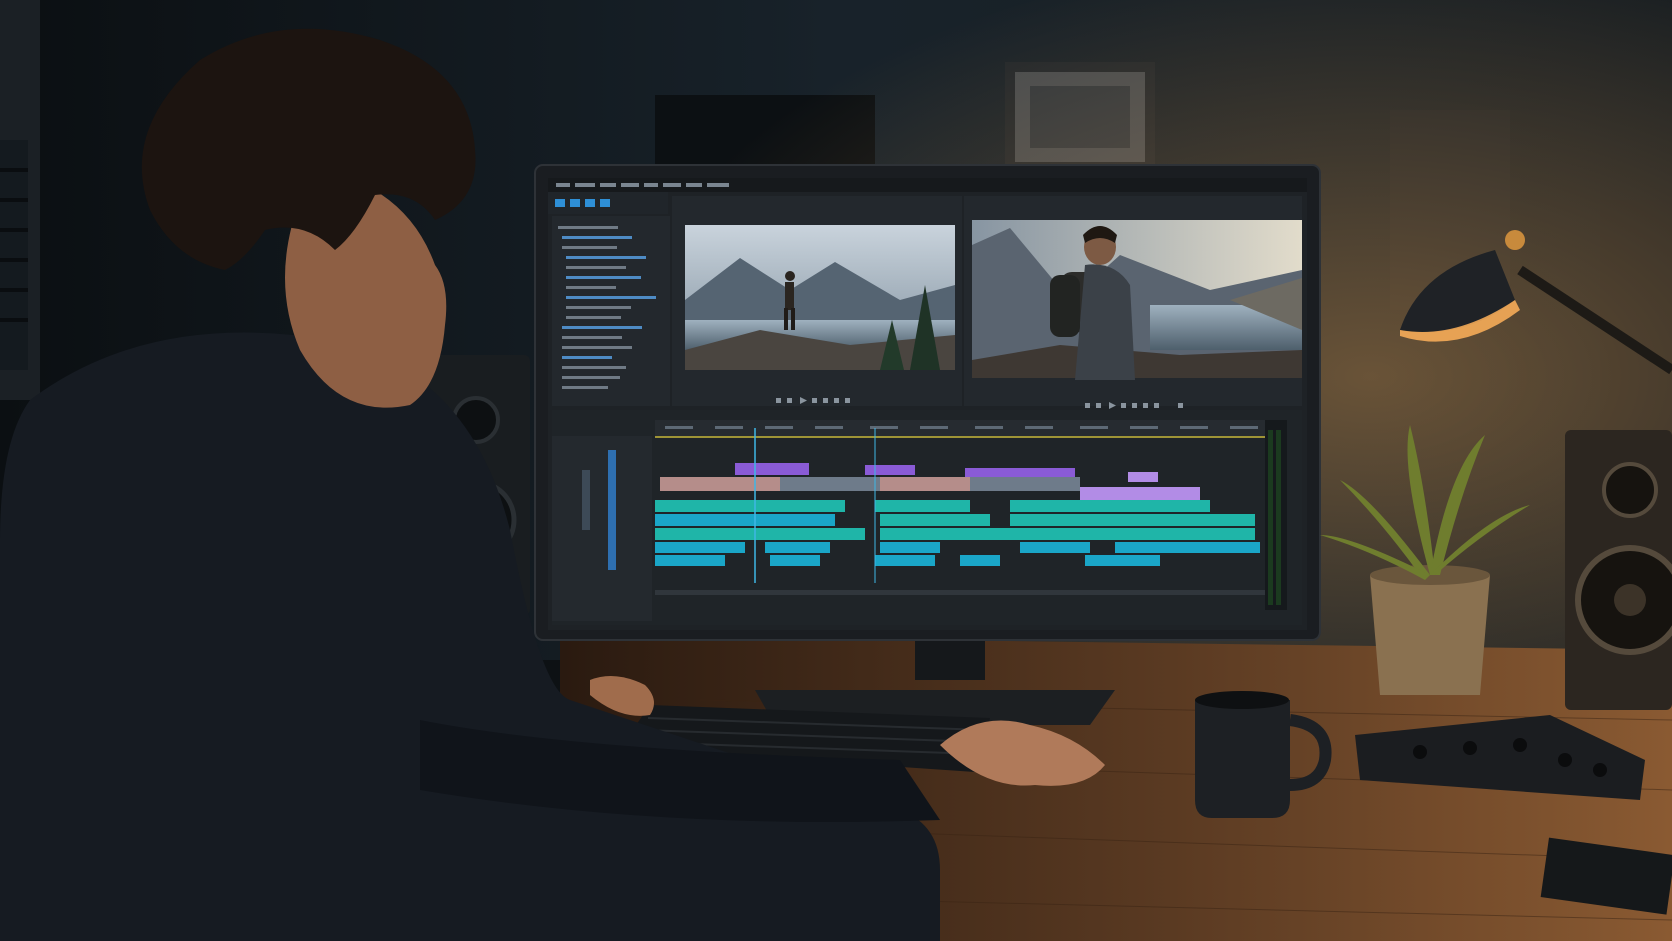  What do you see at coordinates (960, 592) in the screenshot?
I see `timeline-scrollbar` at bounding box center [960, 592].